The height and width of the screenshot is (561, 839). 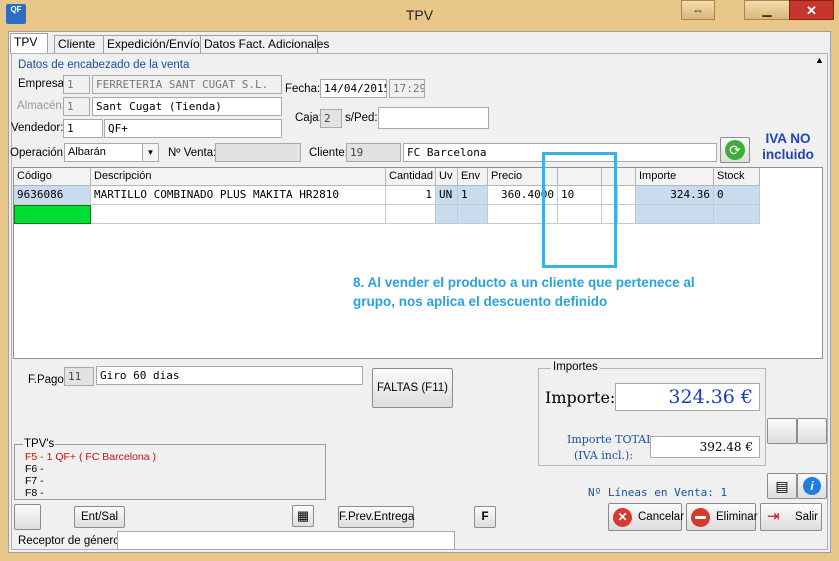 I want to click on vendedor-name-field: QF+, so click(x=193, y=128).